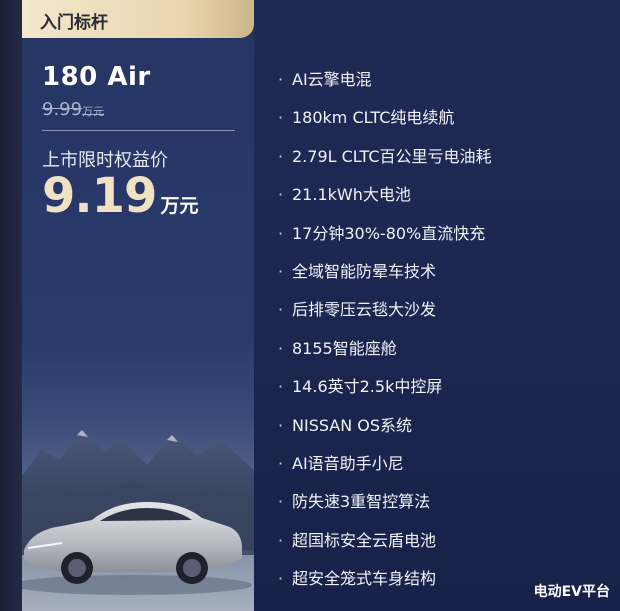 The width and height of the screenshot is (620, 611). I want to click on feature-item: · AI语音助手小尼, so click(341, 462).